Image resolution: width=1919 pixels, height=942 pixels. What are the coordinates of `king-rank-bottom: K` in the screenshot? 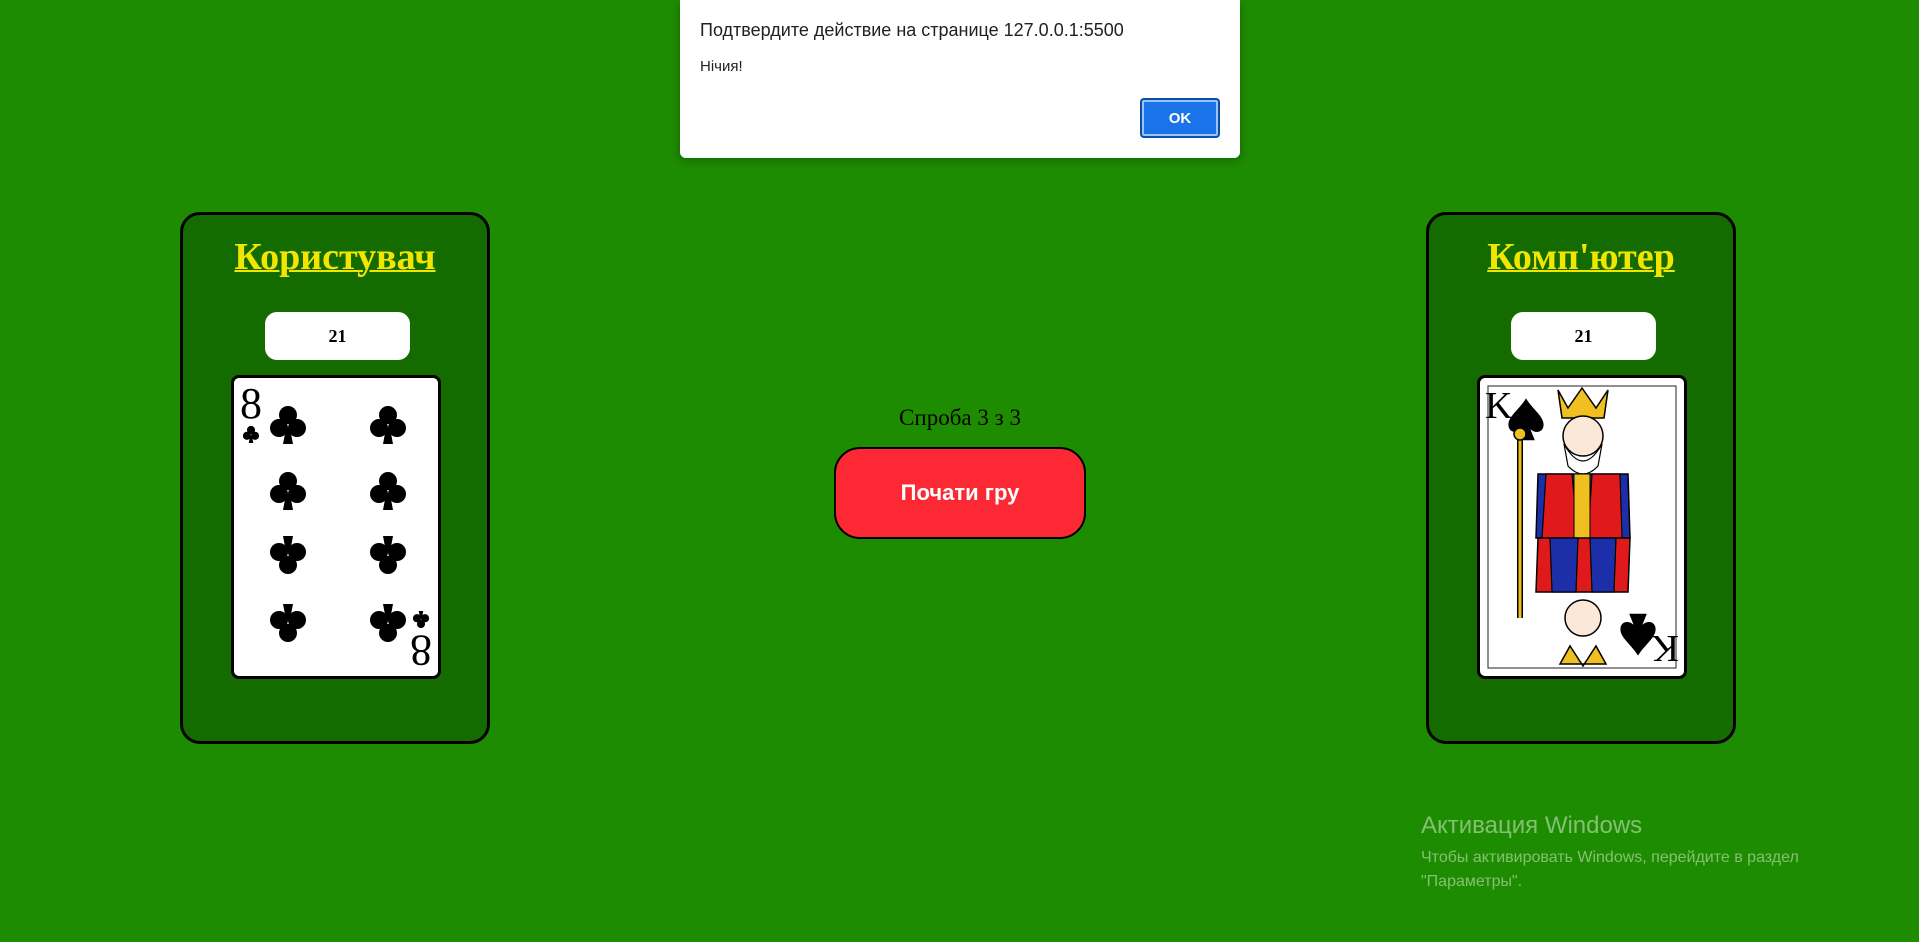 It's located at (1665, 648).